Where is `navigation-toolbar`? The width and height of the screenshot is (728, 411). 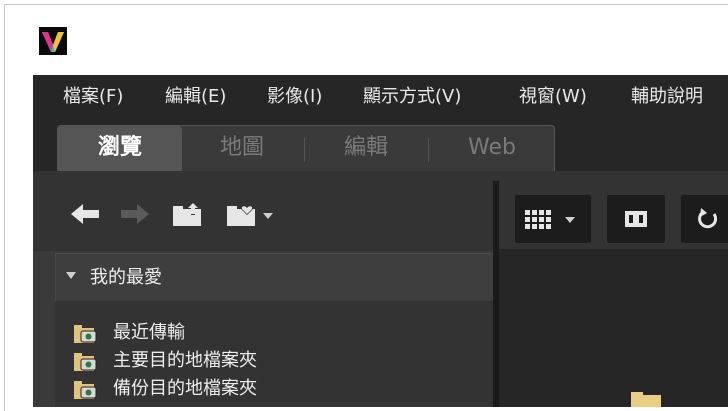
navigation-toolbar is located at coordinates (263, 211).